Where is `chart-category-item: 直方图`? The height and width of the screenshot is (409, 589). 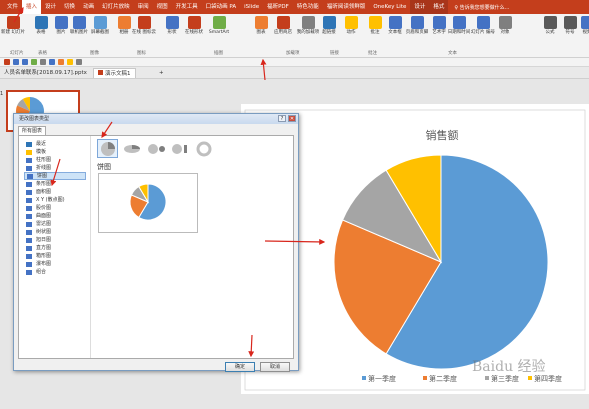
chart-category-item: 直方图 is located at coordinates (55, 248).